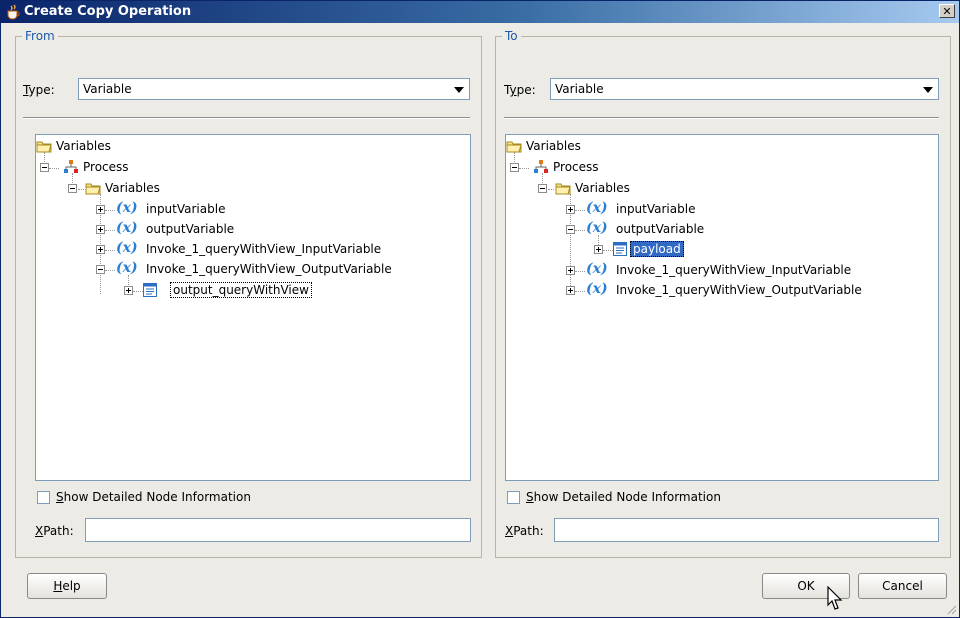 This screenshot has height=618, width=960. I want to click on from-legend: From, so click(40, 36).